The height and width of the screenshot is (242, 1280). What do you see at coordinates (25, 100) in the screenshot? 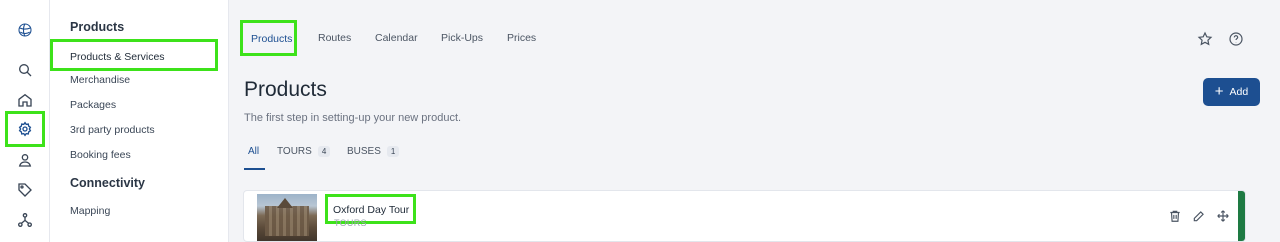
I see `home-icon` at bounding box center [25, 100].